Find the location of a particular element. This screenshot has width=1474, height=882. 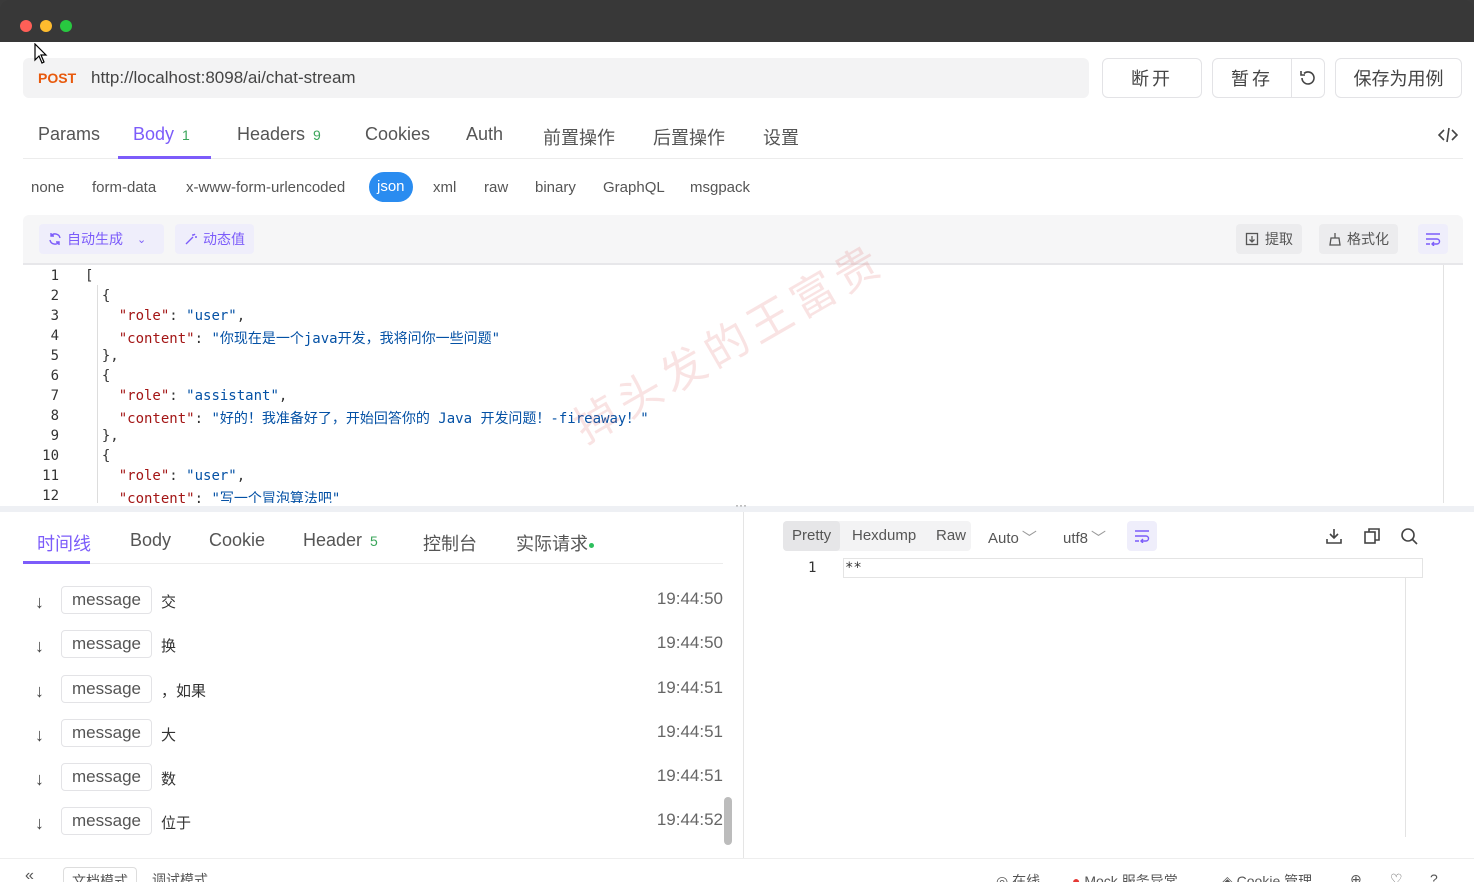

json-string: "写一个冒泡算法吧" is located at coordinates (276, 497).